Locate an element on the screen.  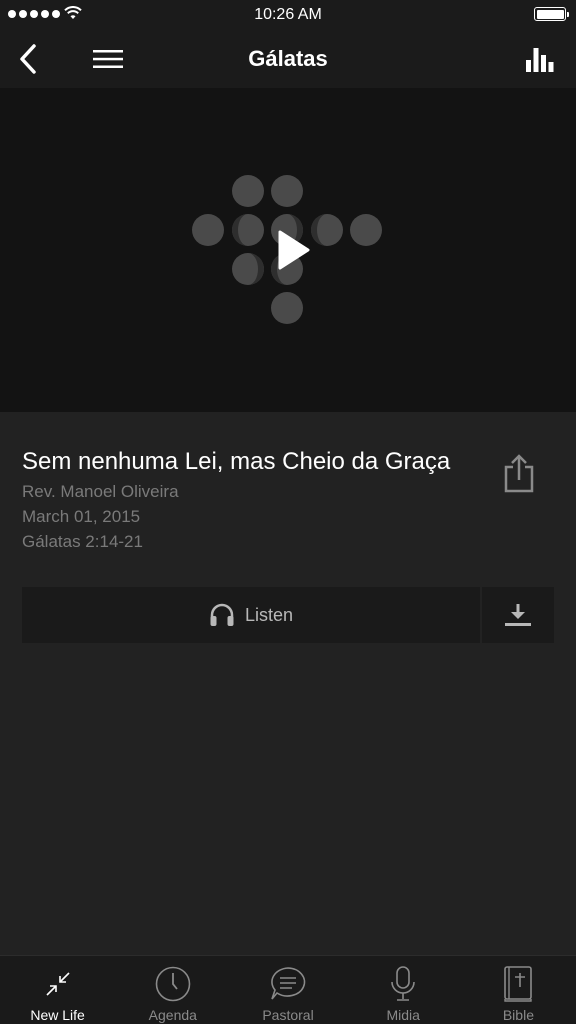
share-button is located at coordinates (519, 473).